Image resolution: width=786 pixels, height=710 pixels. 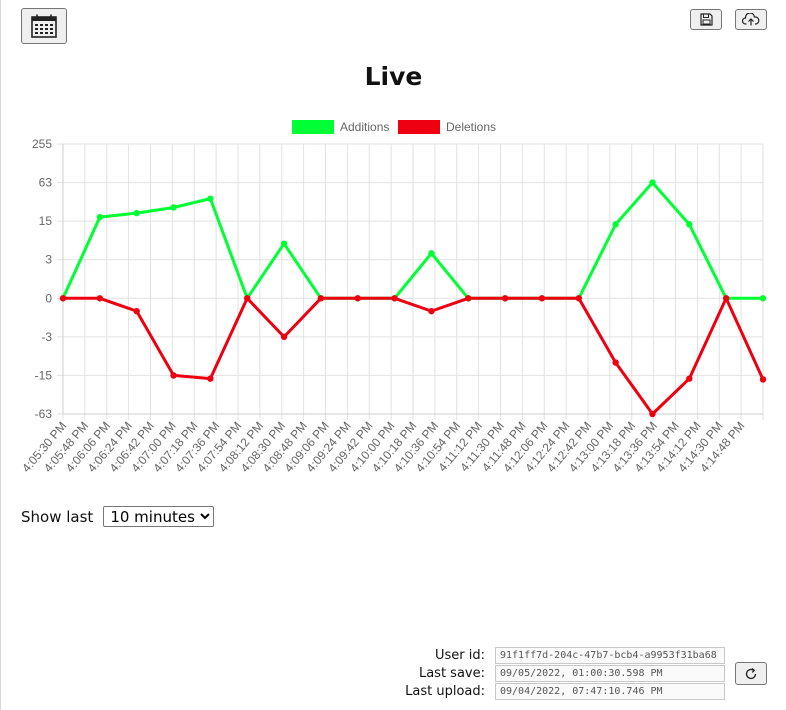 I want to click on legend-label: Deletions, so click(x=471, y=127).